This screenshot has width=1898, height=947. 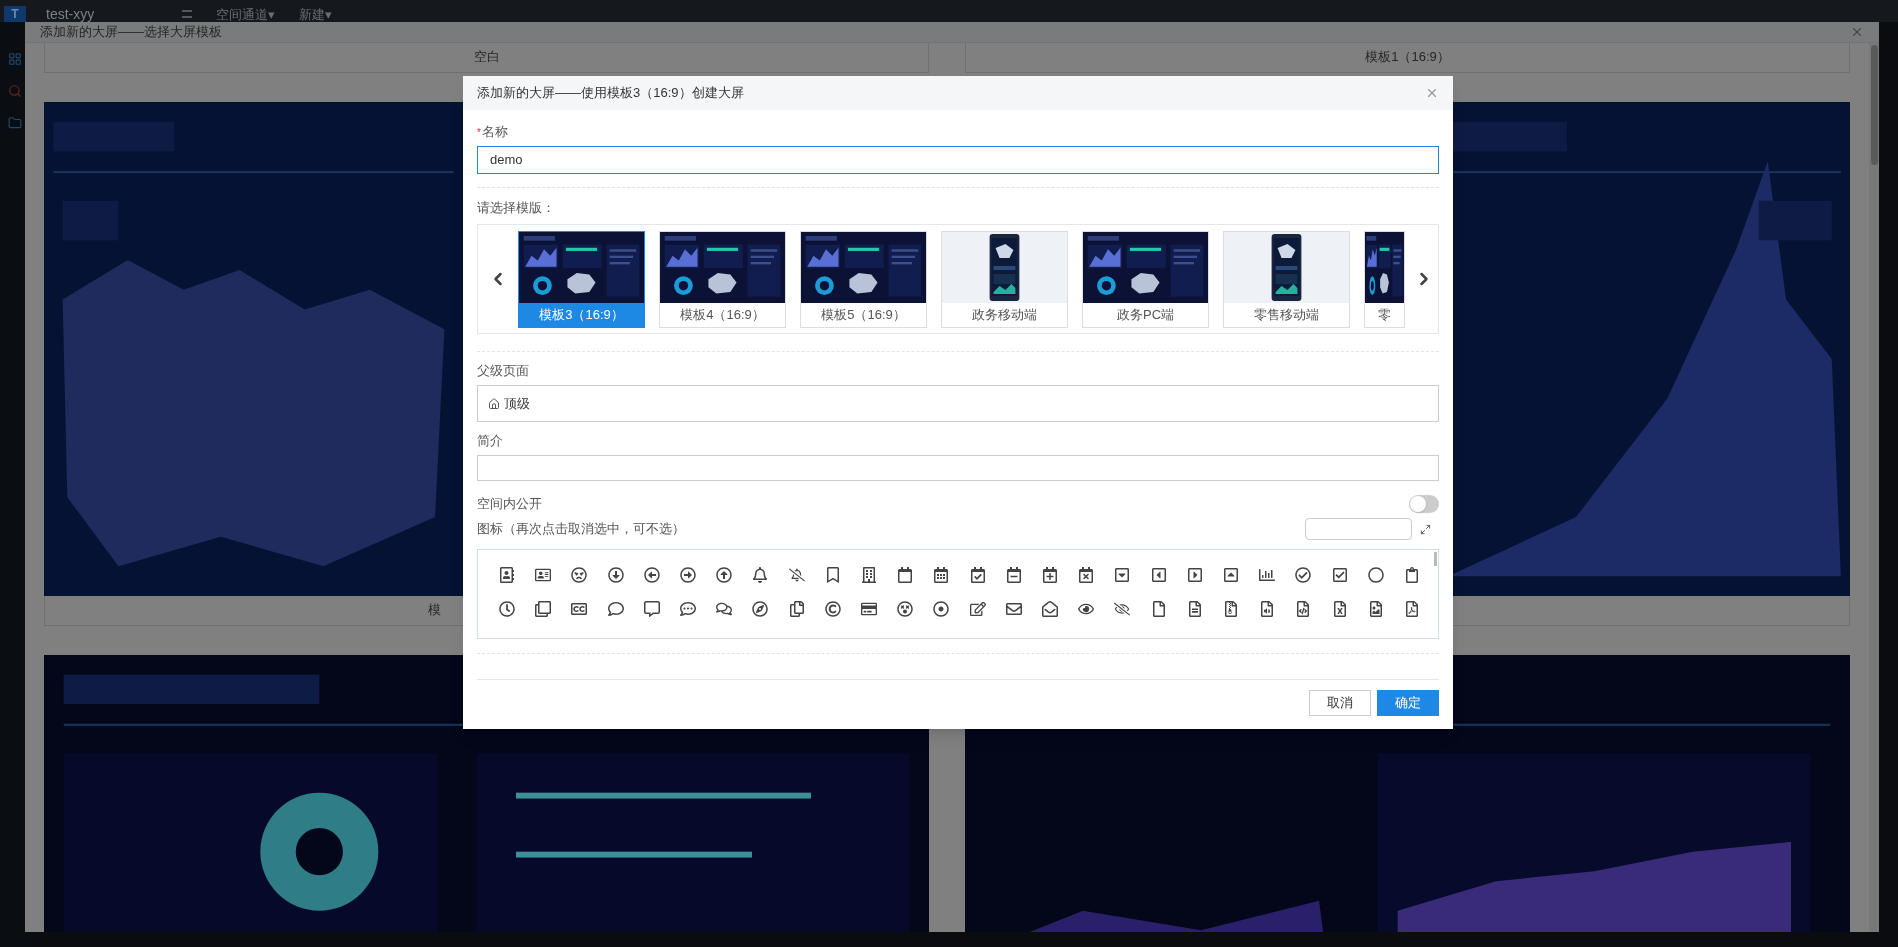 What do you see at coordinates (1408, 703) in the screenshot?
I see `confirm-button: 确定` at bounding box center [1408, 703].